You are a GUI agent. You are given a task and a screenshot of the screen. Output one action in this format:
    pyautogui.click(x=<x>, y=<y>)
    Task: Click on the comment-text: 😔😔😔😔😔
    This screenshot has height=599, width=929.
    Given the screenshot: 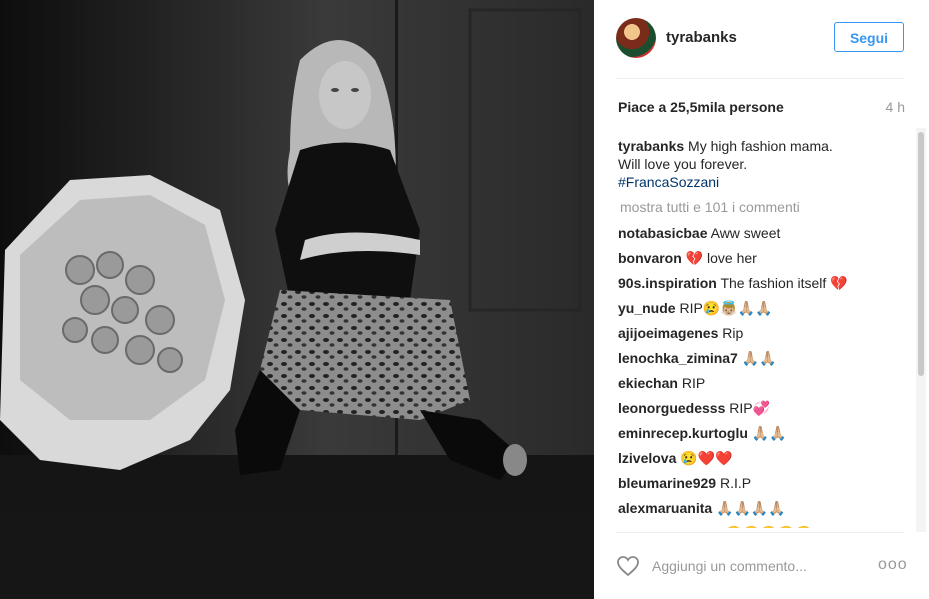 What is the action you would take?
    pyautogui.click(x=768, y=526)
    